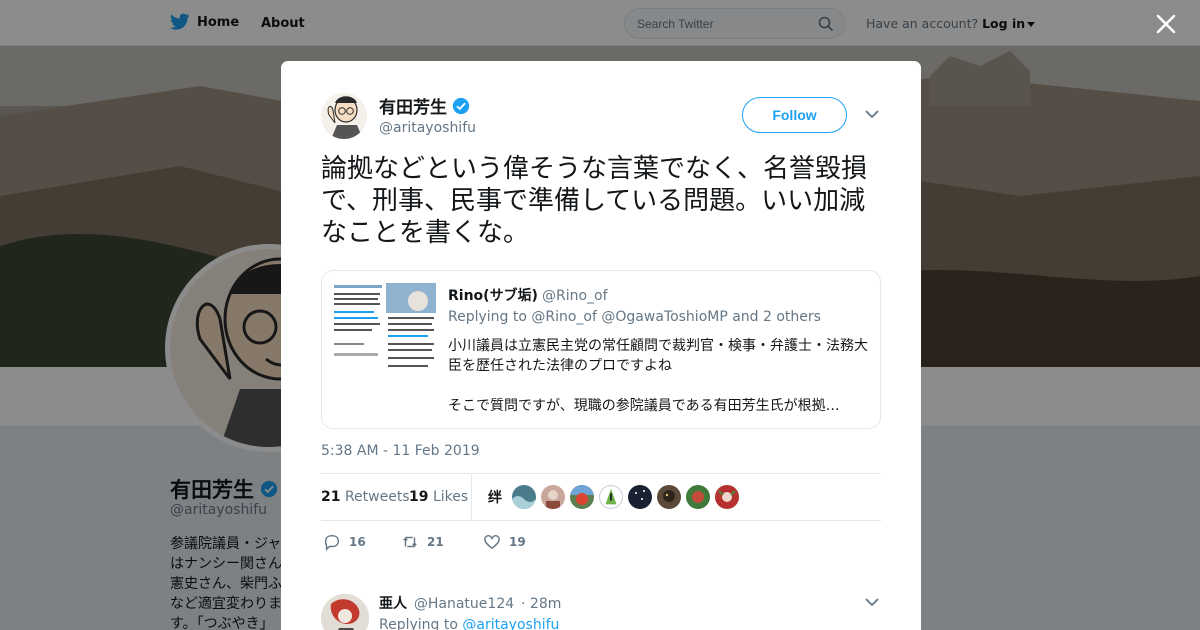  I want to click on retweets-label: Retweets, so click(377, 497).